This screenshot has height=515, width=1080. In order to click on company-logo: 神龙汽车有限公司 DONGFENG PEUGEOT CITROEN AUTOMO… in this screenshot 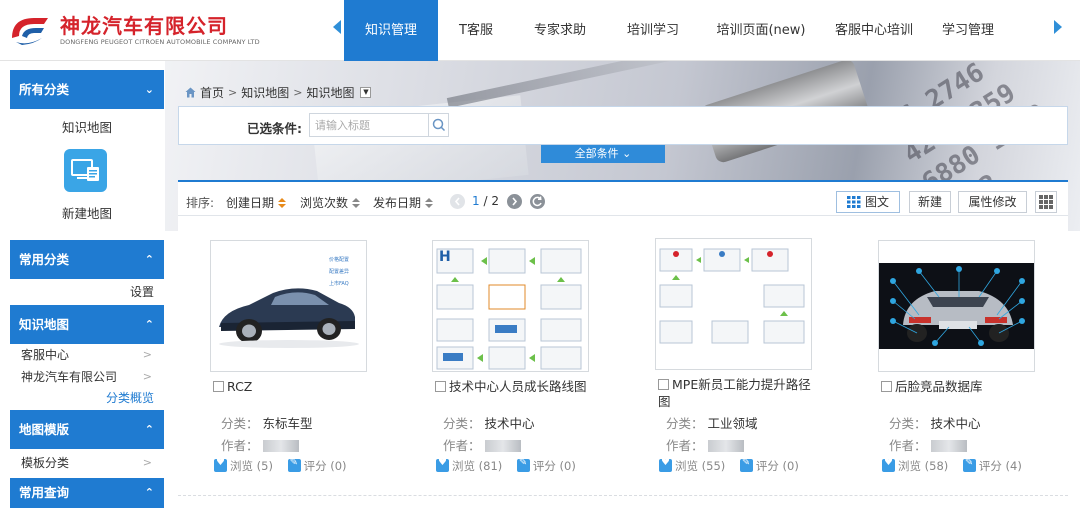, I will do `click(140, 31)`.